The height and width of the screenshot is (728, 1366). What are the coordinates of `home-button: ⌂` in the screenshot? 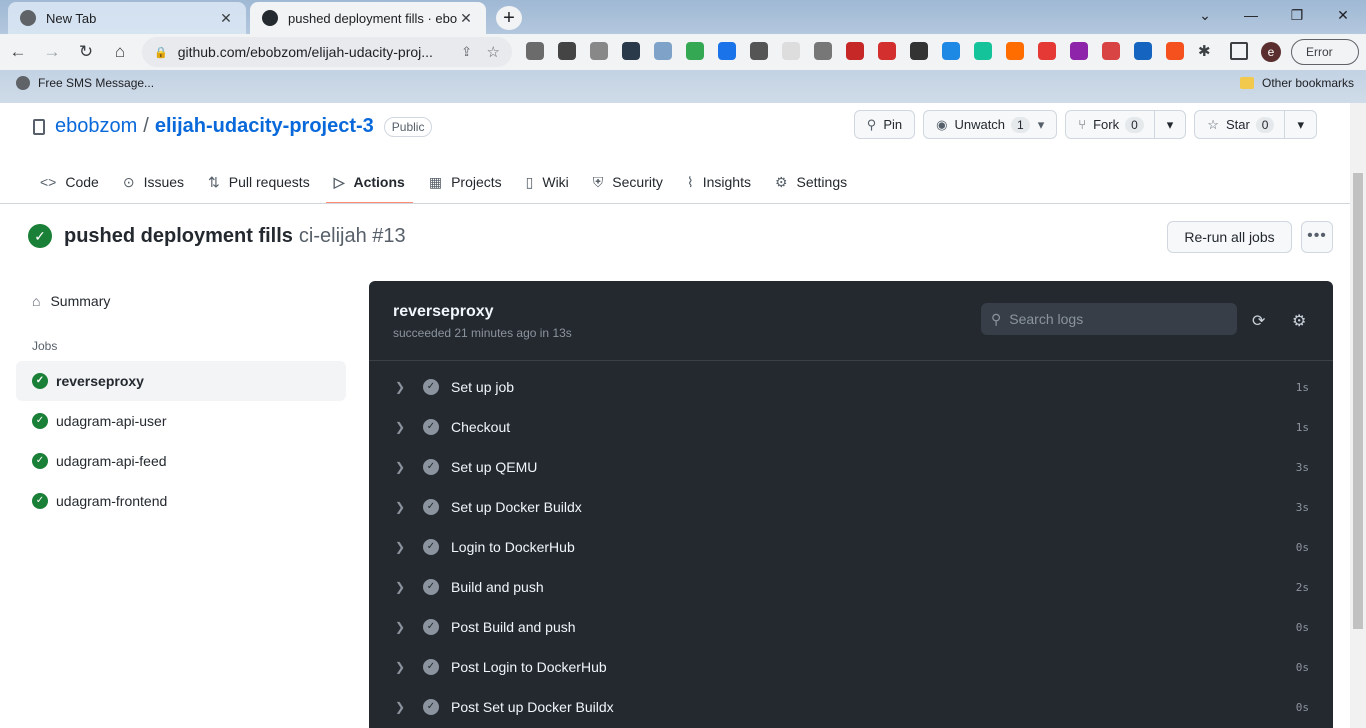 It's located at (120, 52).